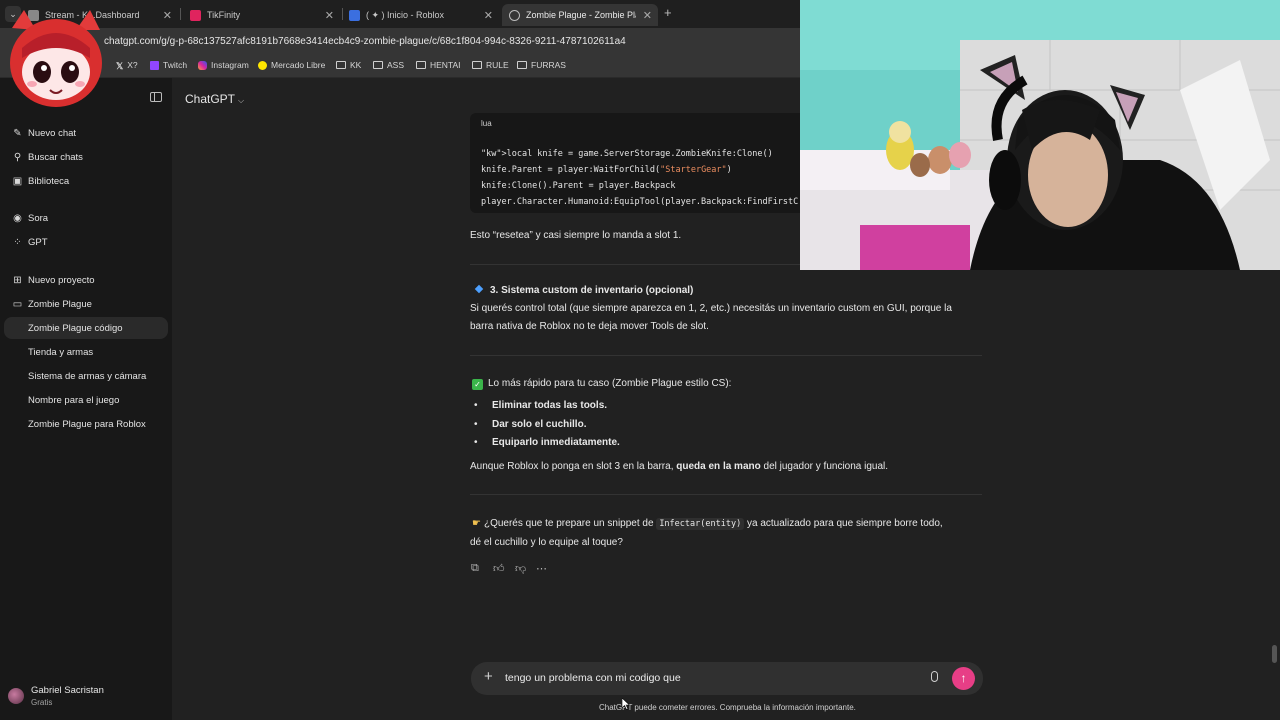  I want to click on inline-code: Infectar(entity), so click(700, 524).